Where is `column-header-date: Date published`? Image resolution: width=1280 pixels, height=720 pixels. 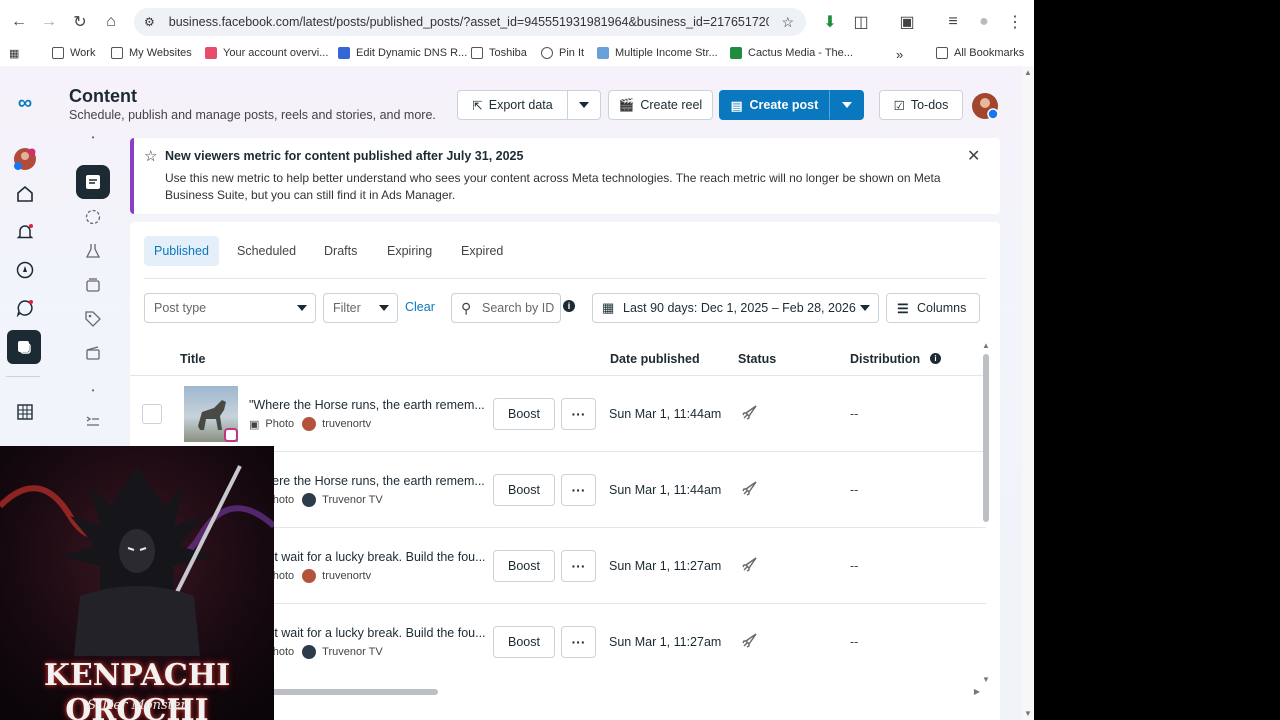 column-header-date: Date published is located at coordinates (655, 359).